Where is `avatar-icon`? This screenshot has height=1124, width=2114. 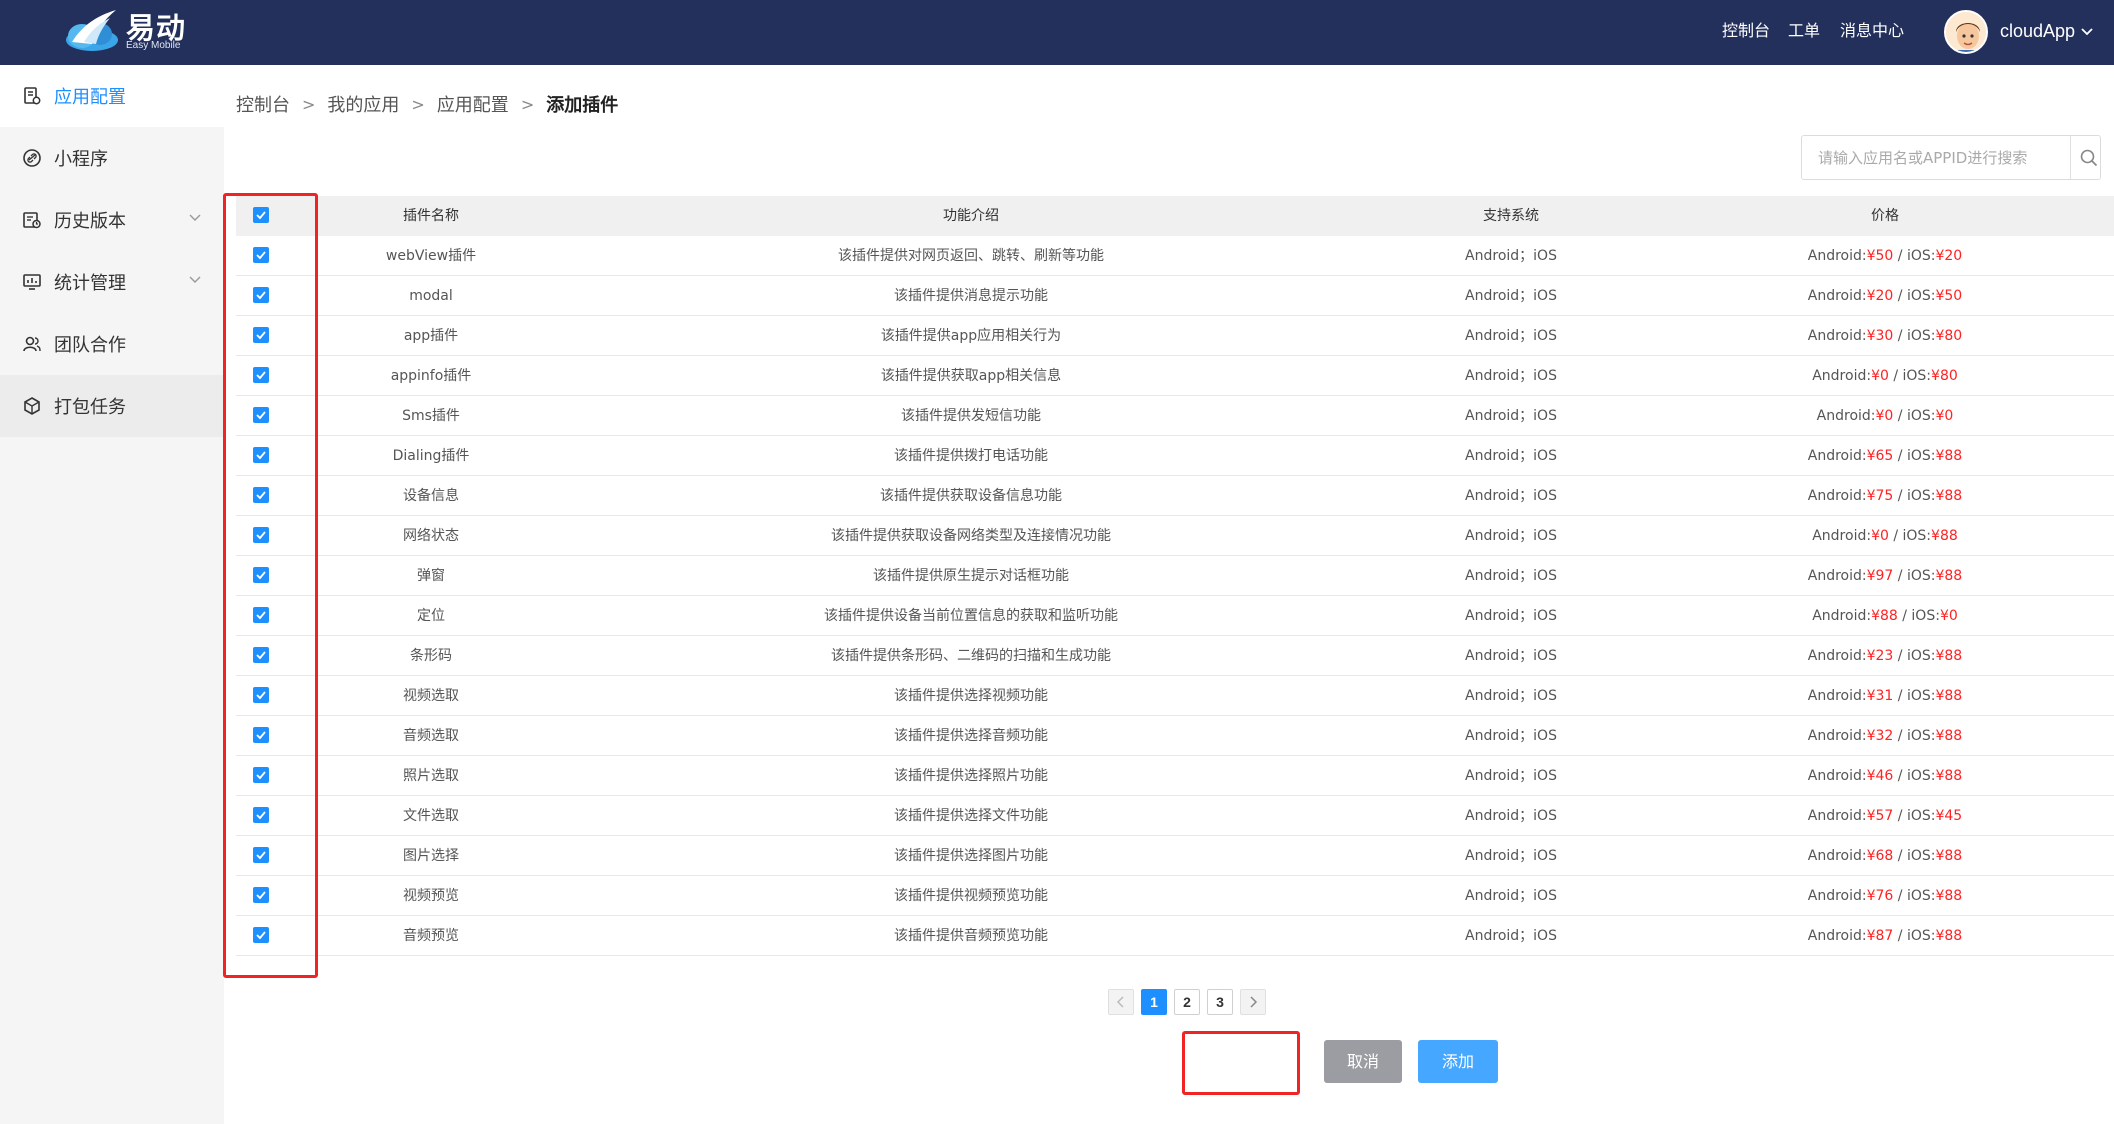
avatar-icon is located at coordinates (1966, 32).